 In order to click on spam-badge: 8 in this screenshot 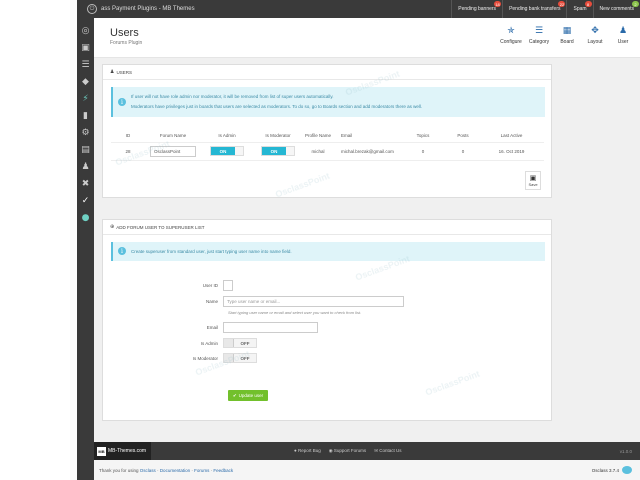, I will do `click(588, 4)`.